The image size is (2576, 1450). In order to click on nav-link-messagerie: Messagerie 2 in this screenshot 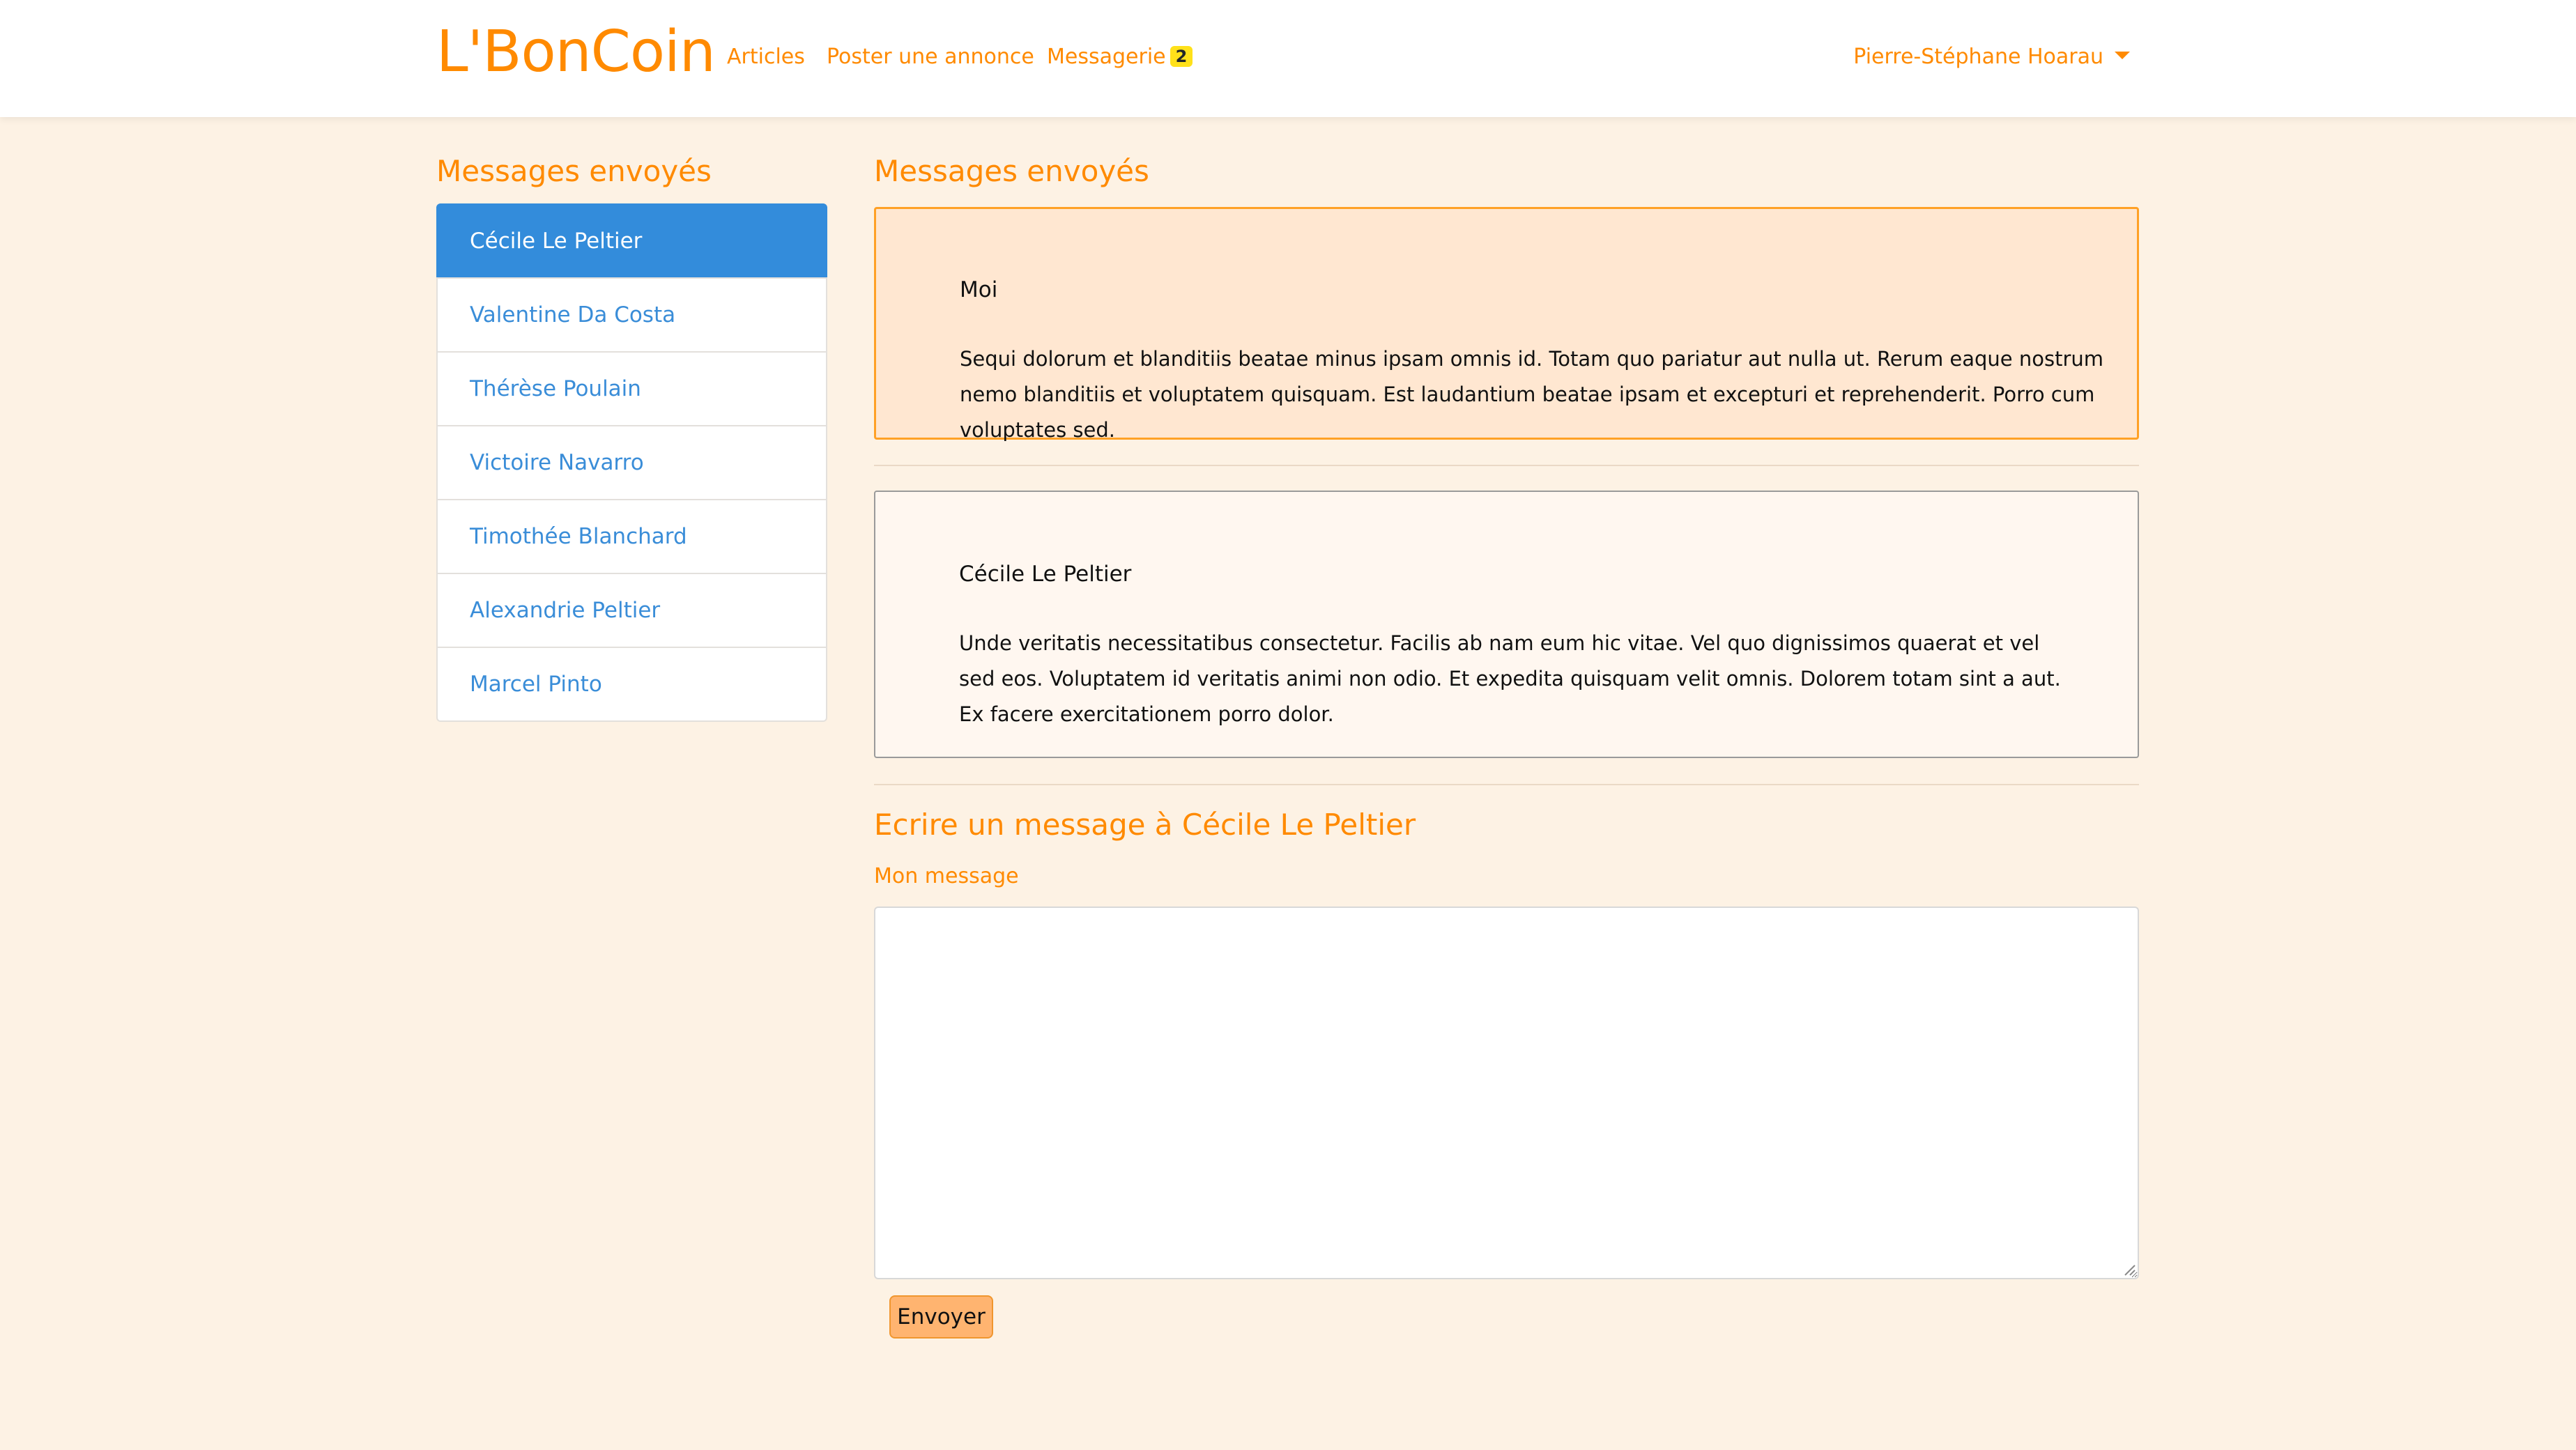, I will do `click(1120, 57)`.